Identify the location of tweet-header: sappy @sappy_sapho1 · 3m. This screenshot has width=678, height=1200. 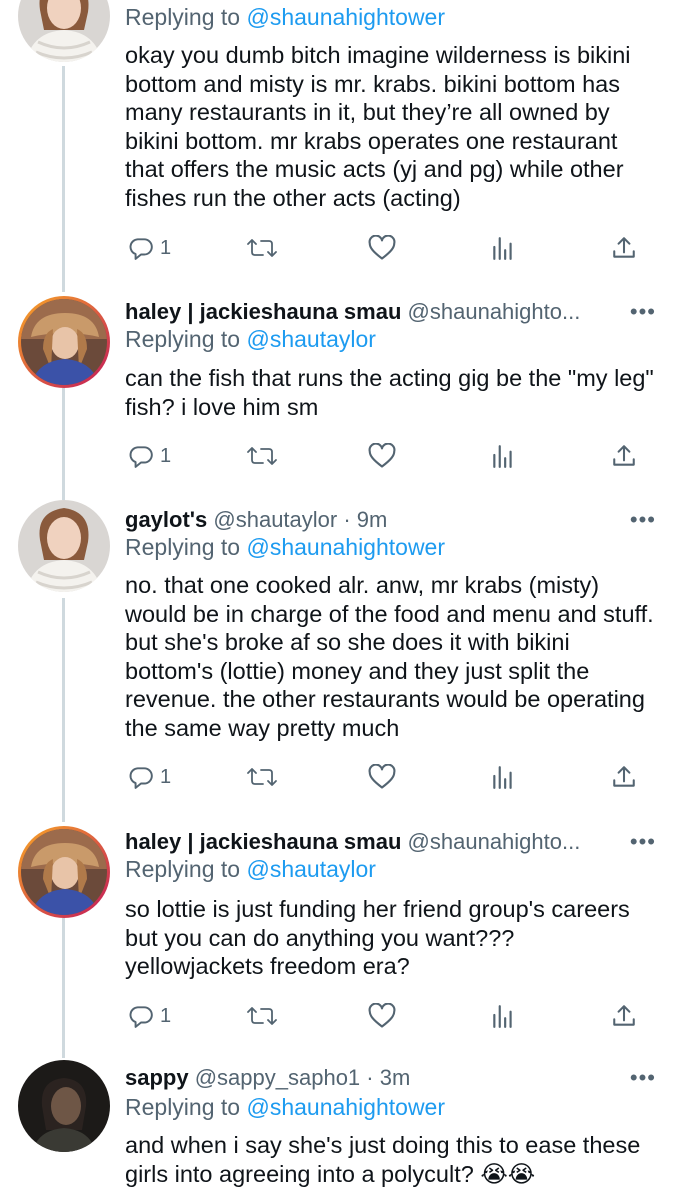
(390, 1078).